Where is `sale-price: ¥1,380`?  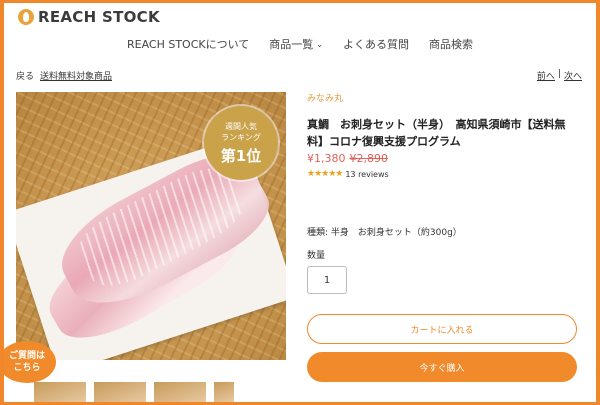 sale-price: ¥1,380 is located at coordinates (326, 158).